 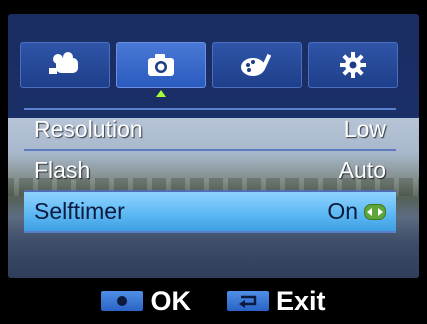 What do you see at coordinates (364, 129) in the screenshot?
I see `menu-item-value: Low` at bounding box center [364, 129].